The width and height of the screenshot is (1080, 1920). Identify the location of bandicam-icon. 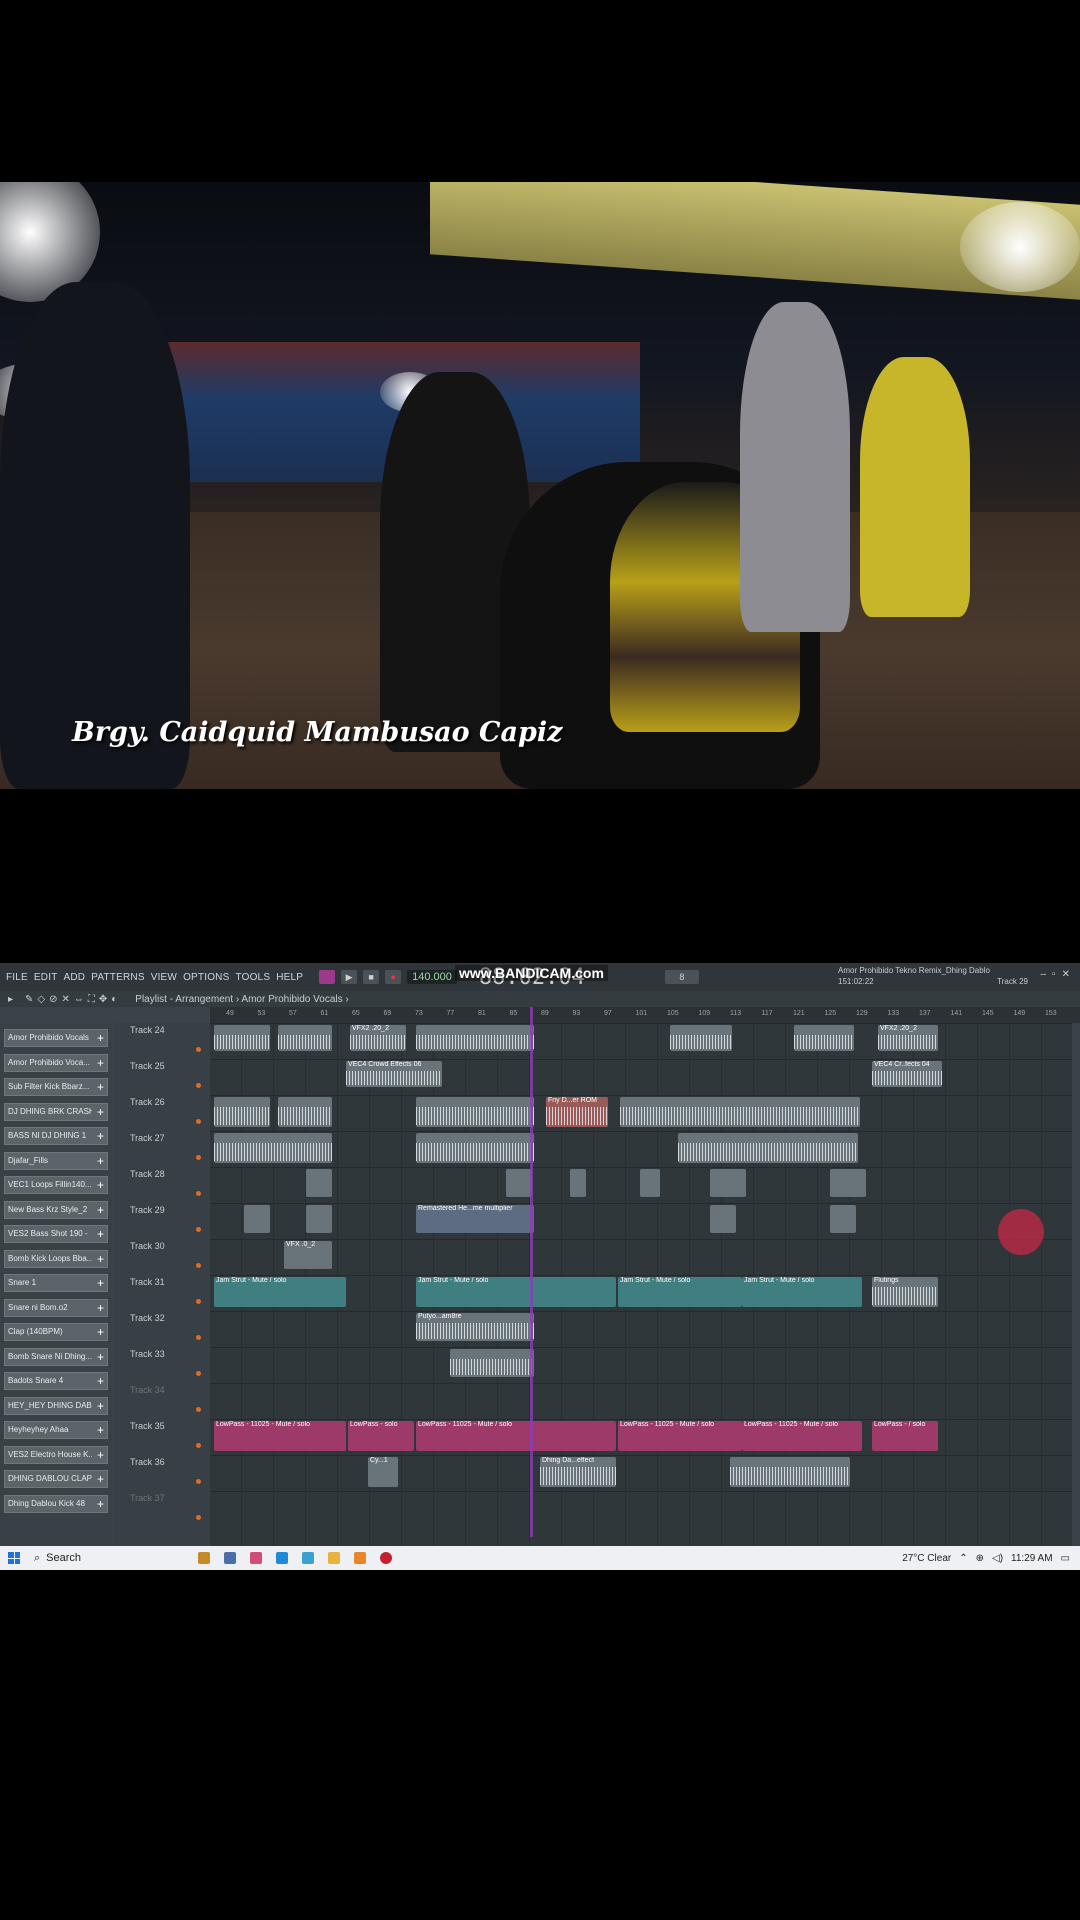
(386, 1558).